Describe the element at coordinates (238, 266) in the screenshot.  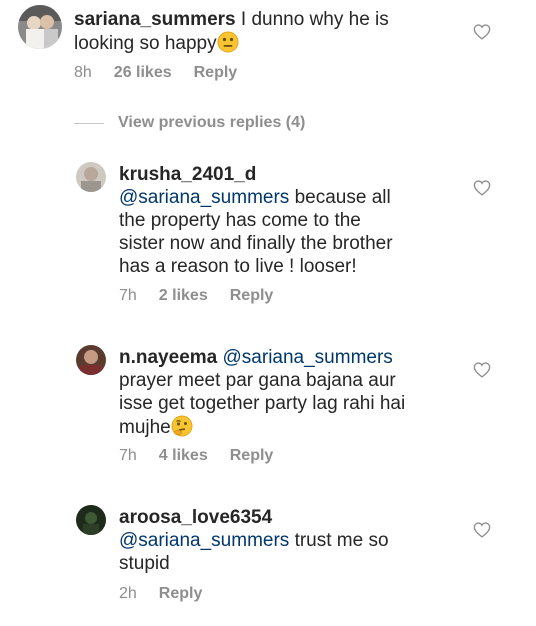
I see `comment-body-line4: has a reason to live ! looser!` at that location.